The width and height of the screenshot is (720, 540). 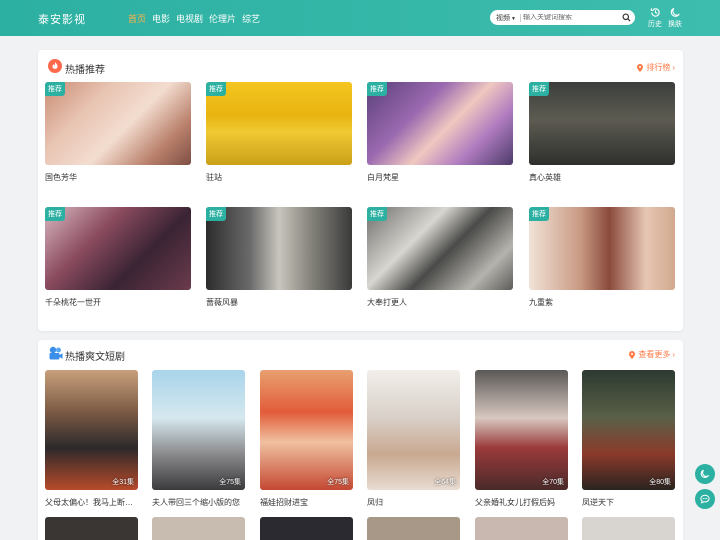 I want to click on poster-image: 全80集, so click(x=628, y=430).